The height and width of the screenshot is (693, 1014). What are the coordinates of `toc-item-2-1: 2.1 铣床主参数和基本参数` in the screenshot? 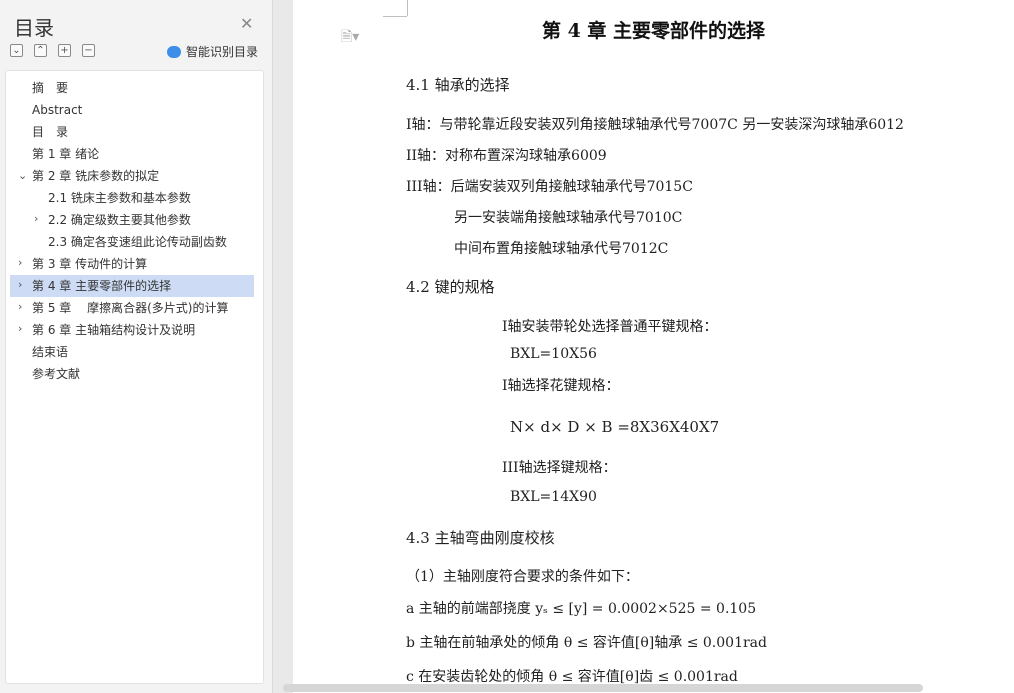 It's located at (133, 198).